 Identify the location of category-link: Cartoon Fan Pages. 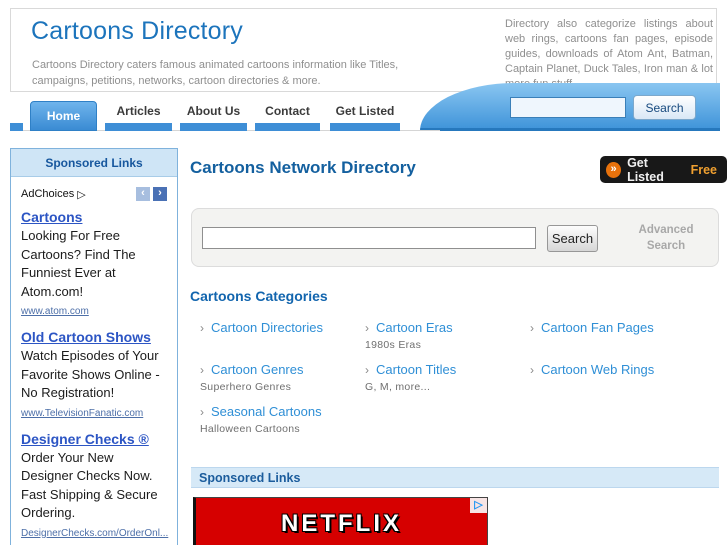
(597, 327).